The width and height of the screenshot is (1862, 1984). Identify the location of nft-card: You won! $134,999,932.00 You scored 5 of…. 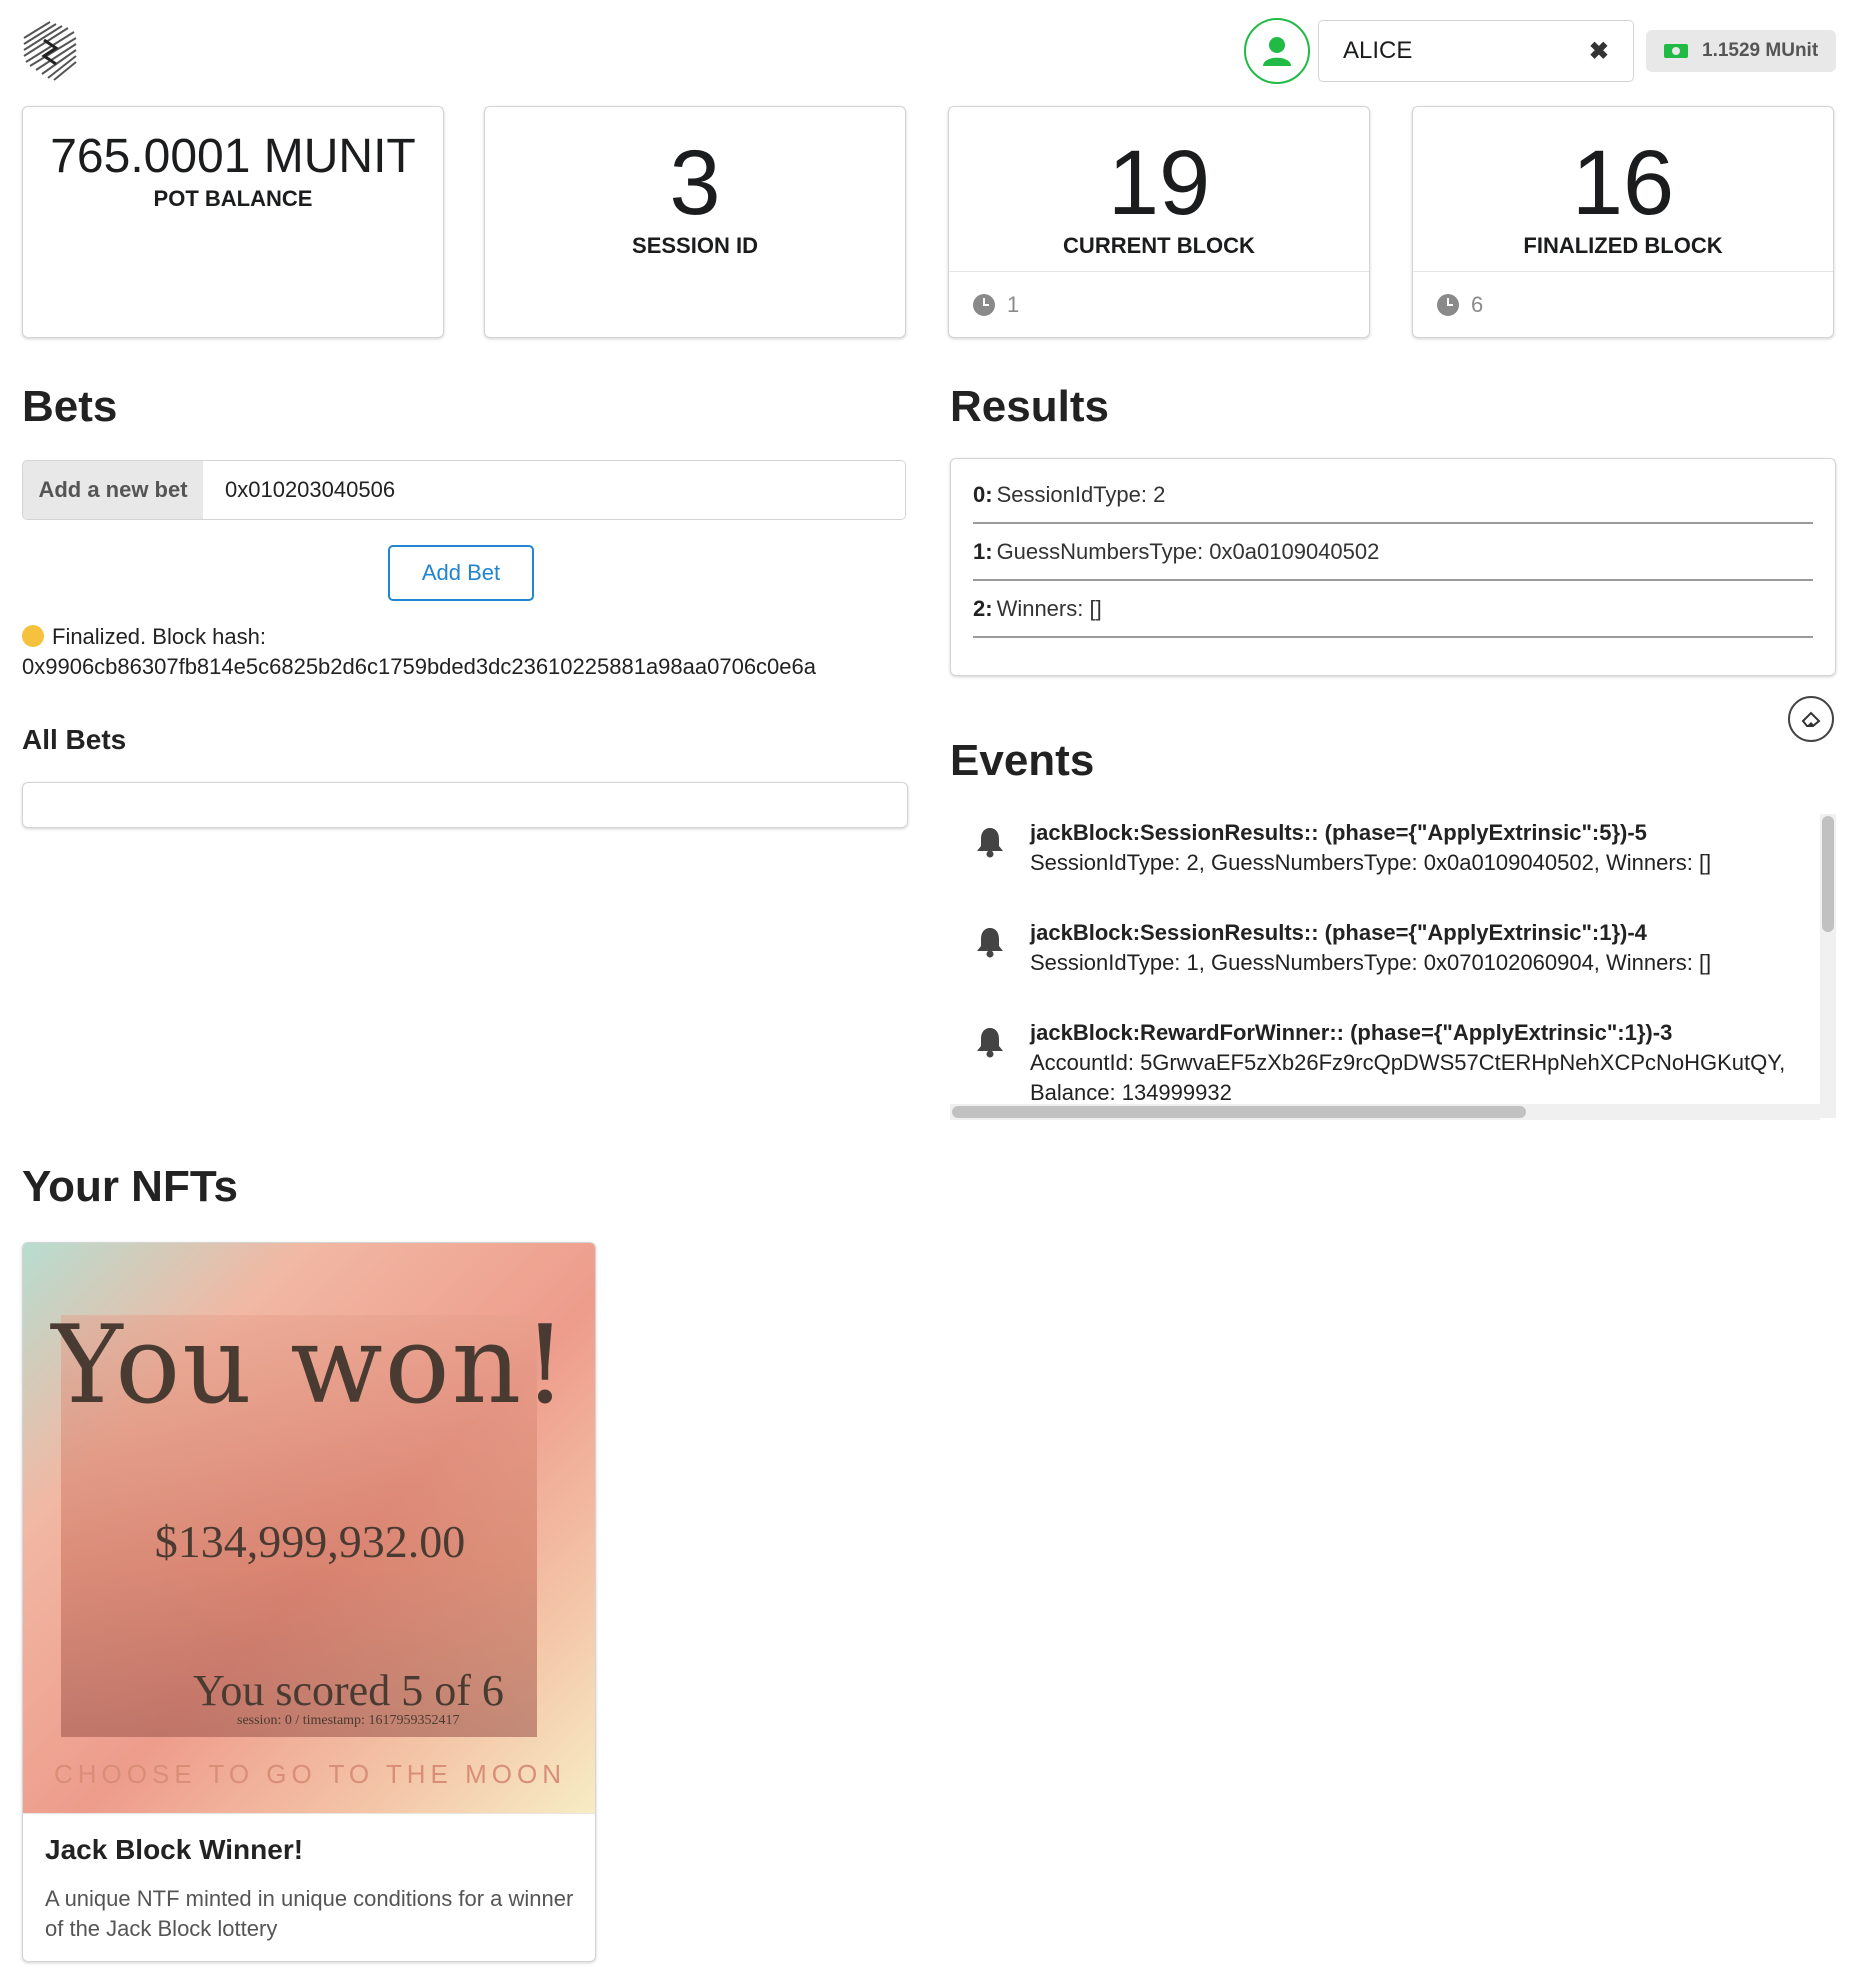
(309, 1602).